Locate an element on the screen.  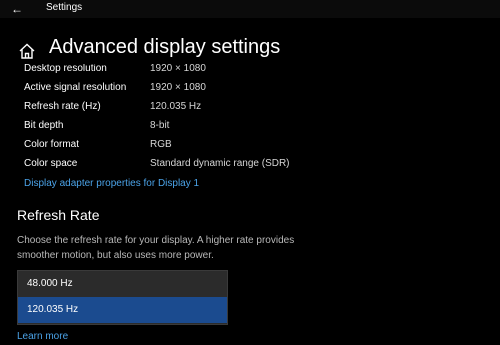
home-icon is located at coordinates (27, 51).